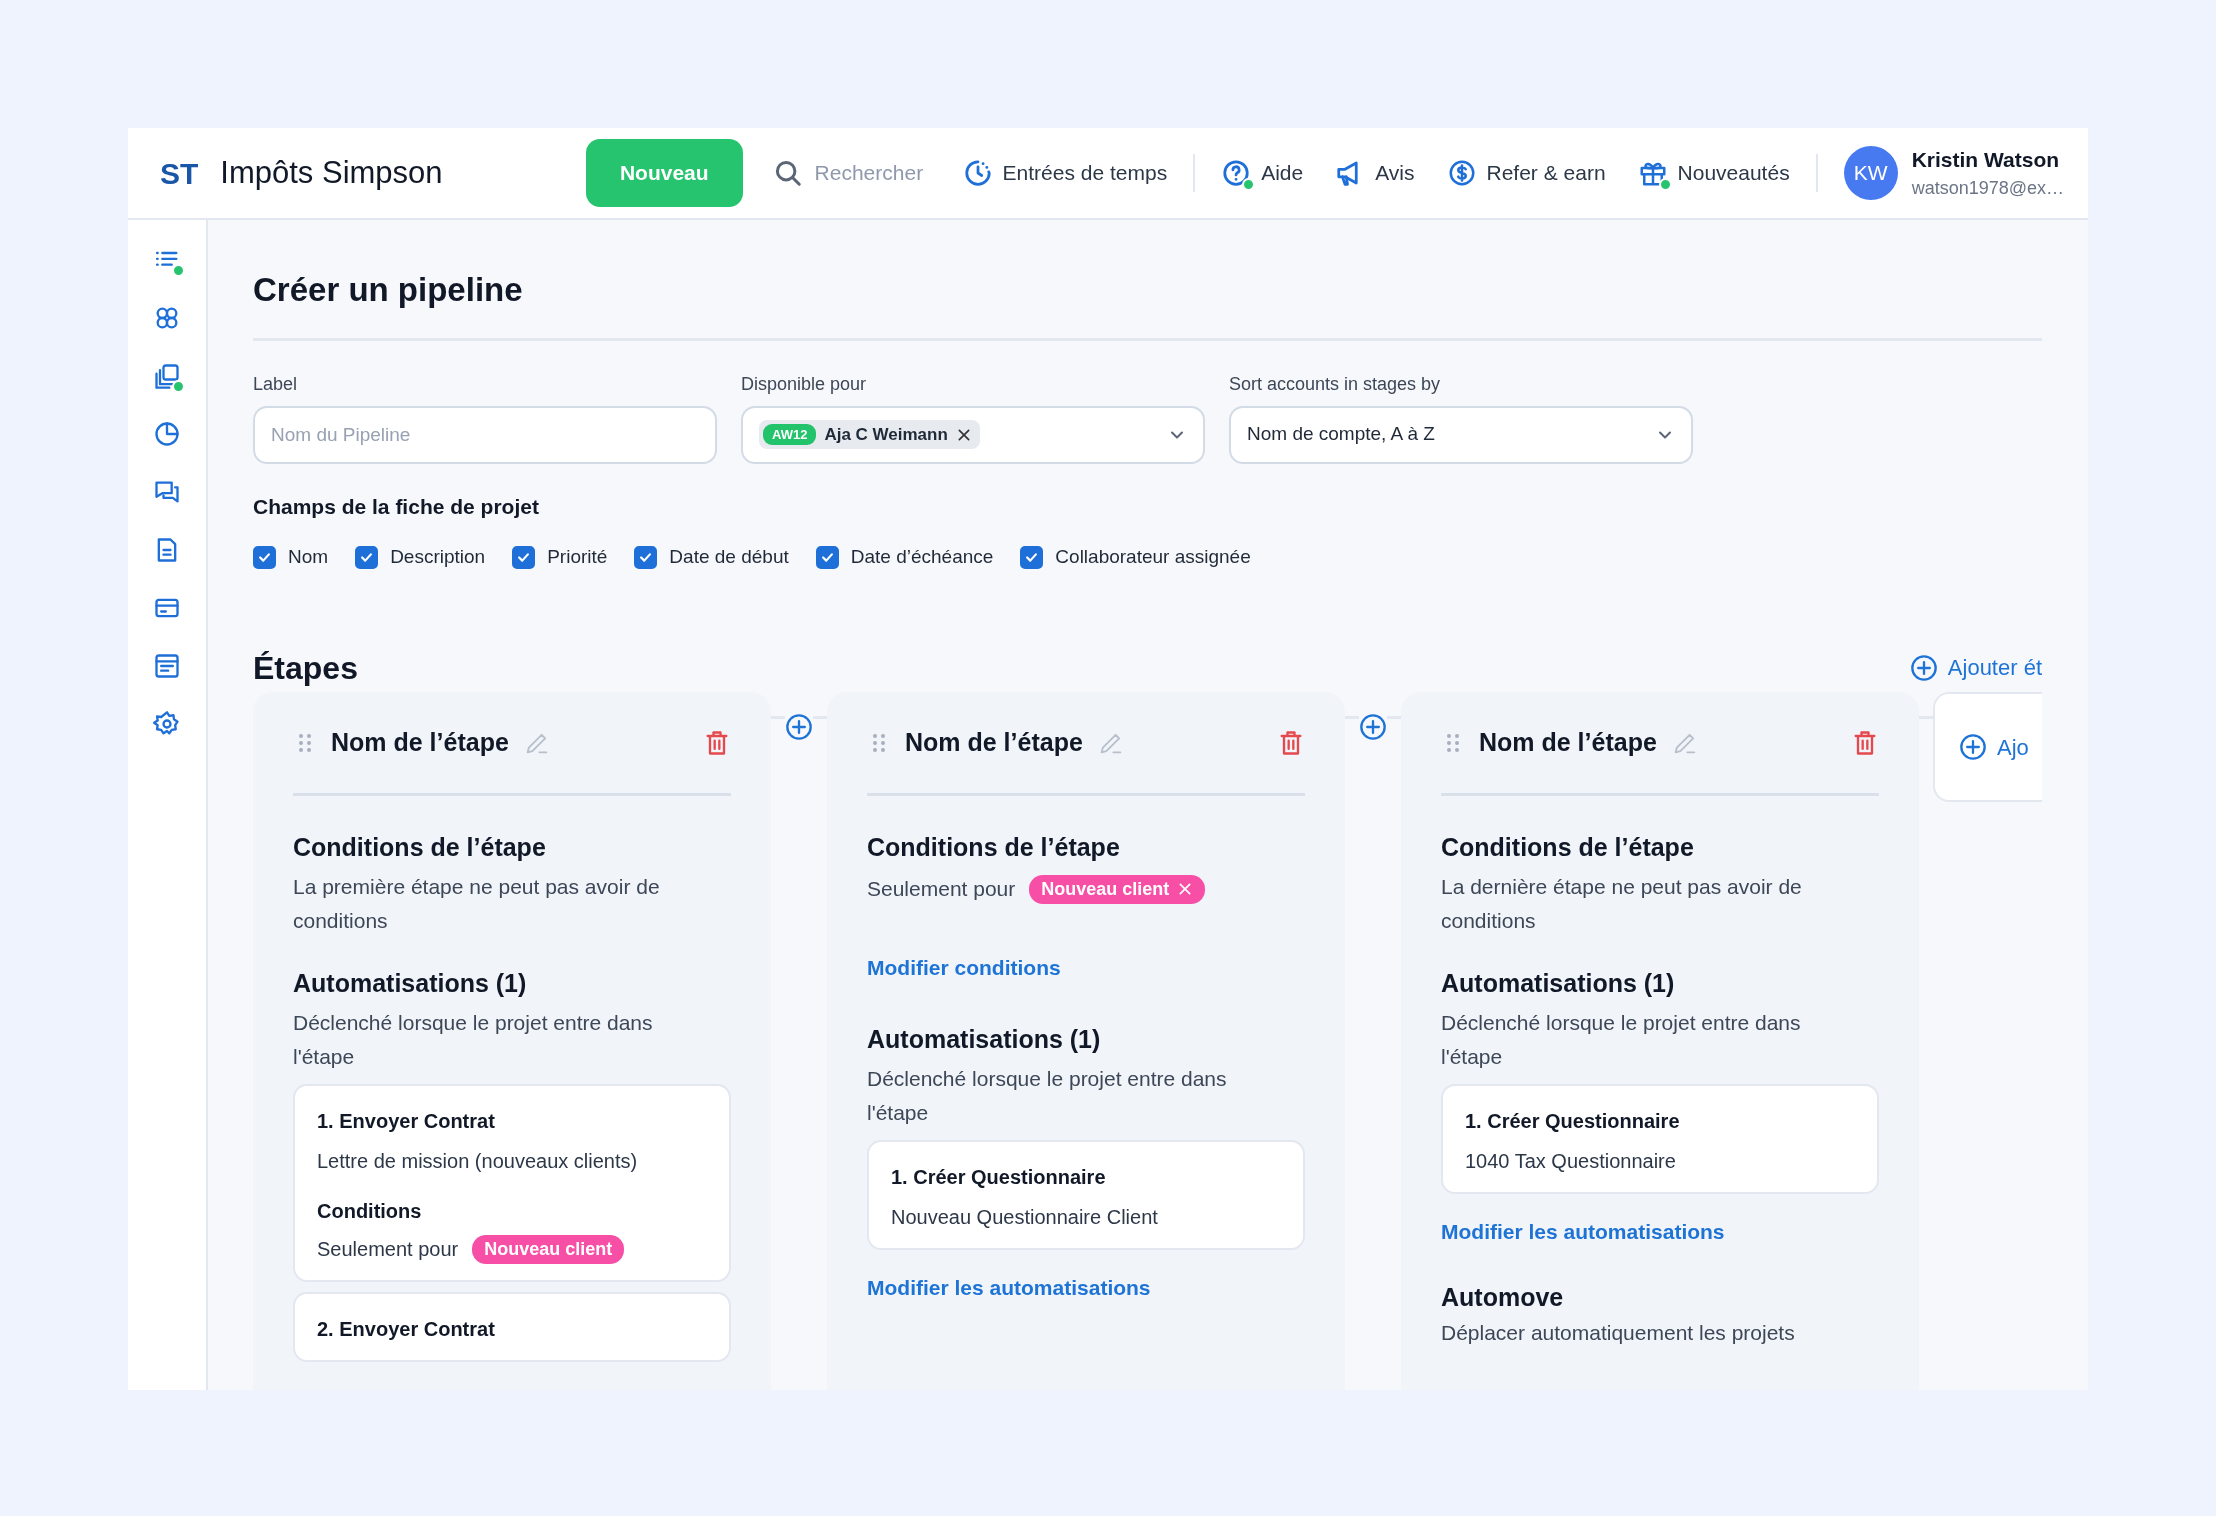 This screenshot has height=1516, width=2216. I want to click on edit-conditions-link: Modifier conditions, so click(964, 968).